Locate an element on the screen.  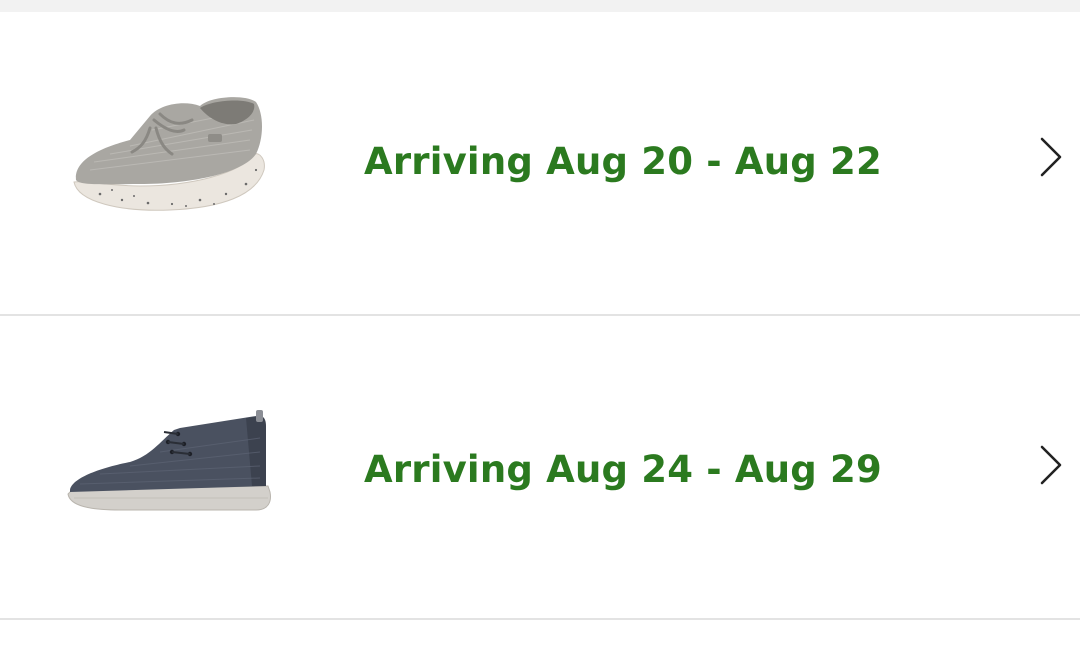
product-image-slip-on-shoe is located at coordinates (170, 160).